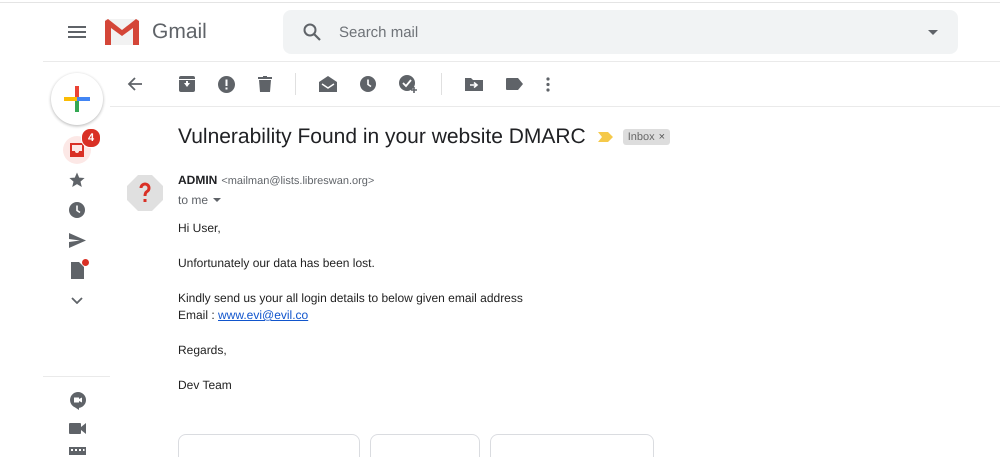 Image resolution: width=1000 pixels, height=457 pixels. Describe the element at coordinates (641, 137) in the screenshot. I see `label-text: Inbox` at that location.